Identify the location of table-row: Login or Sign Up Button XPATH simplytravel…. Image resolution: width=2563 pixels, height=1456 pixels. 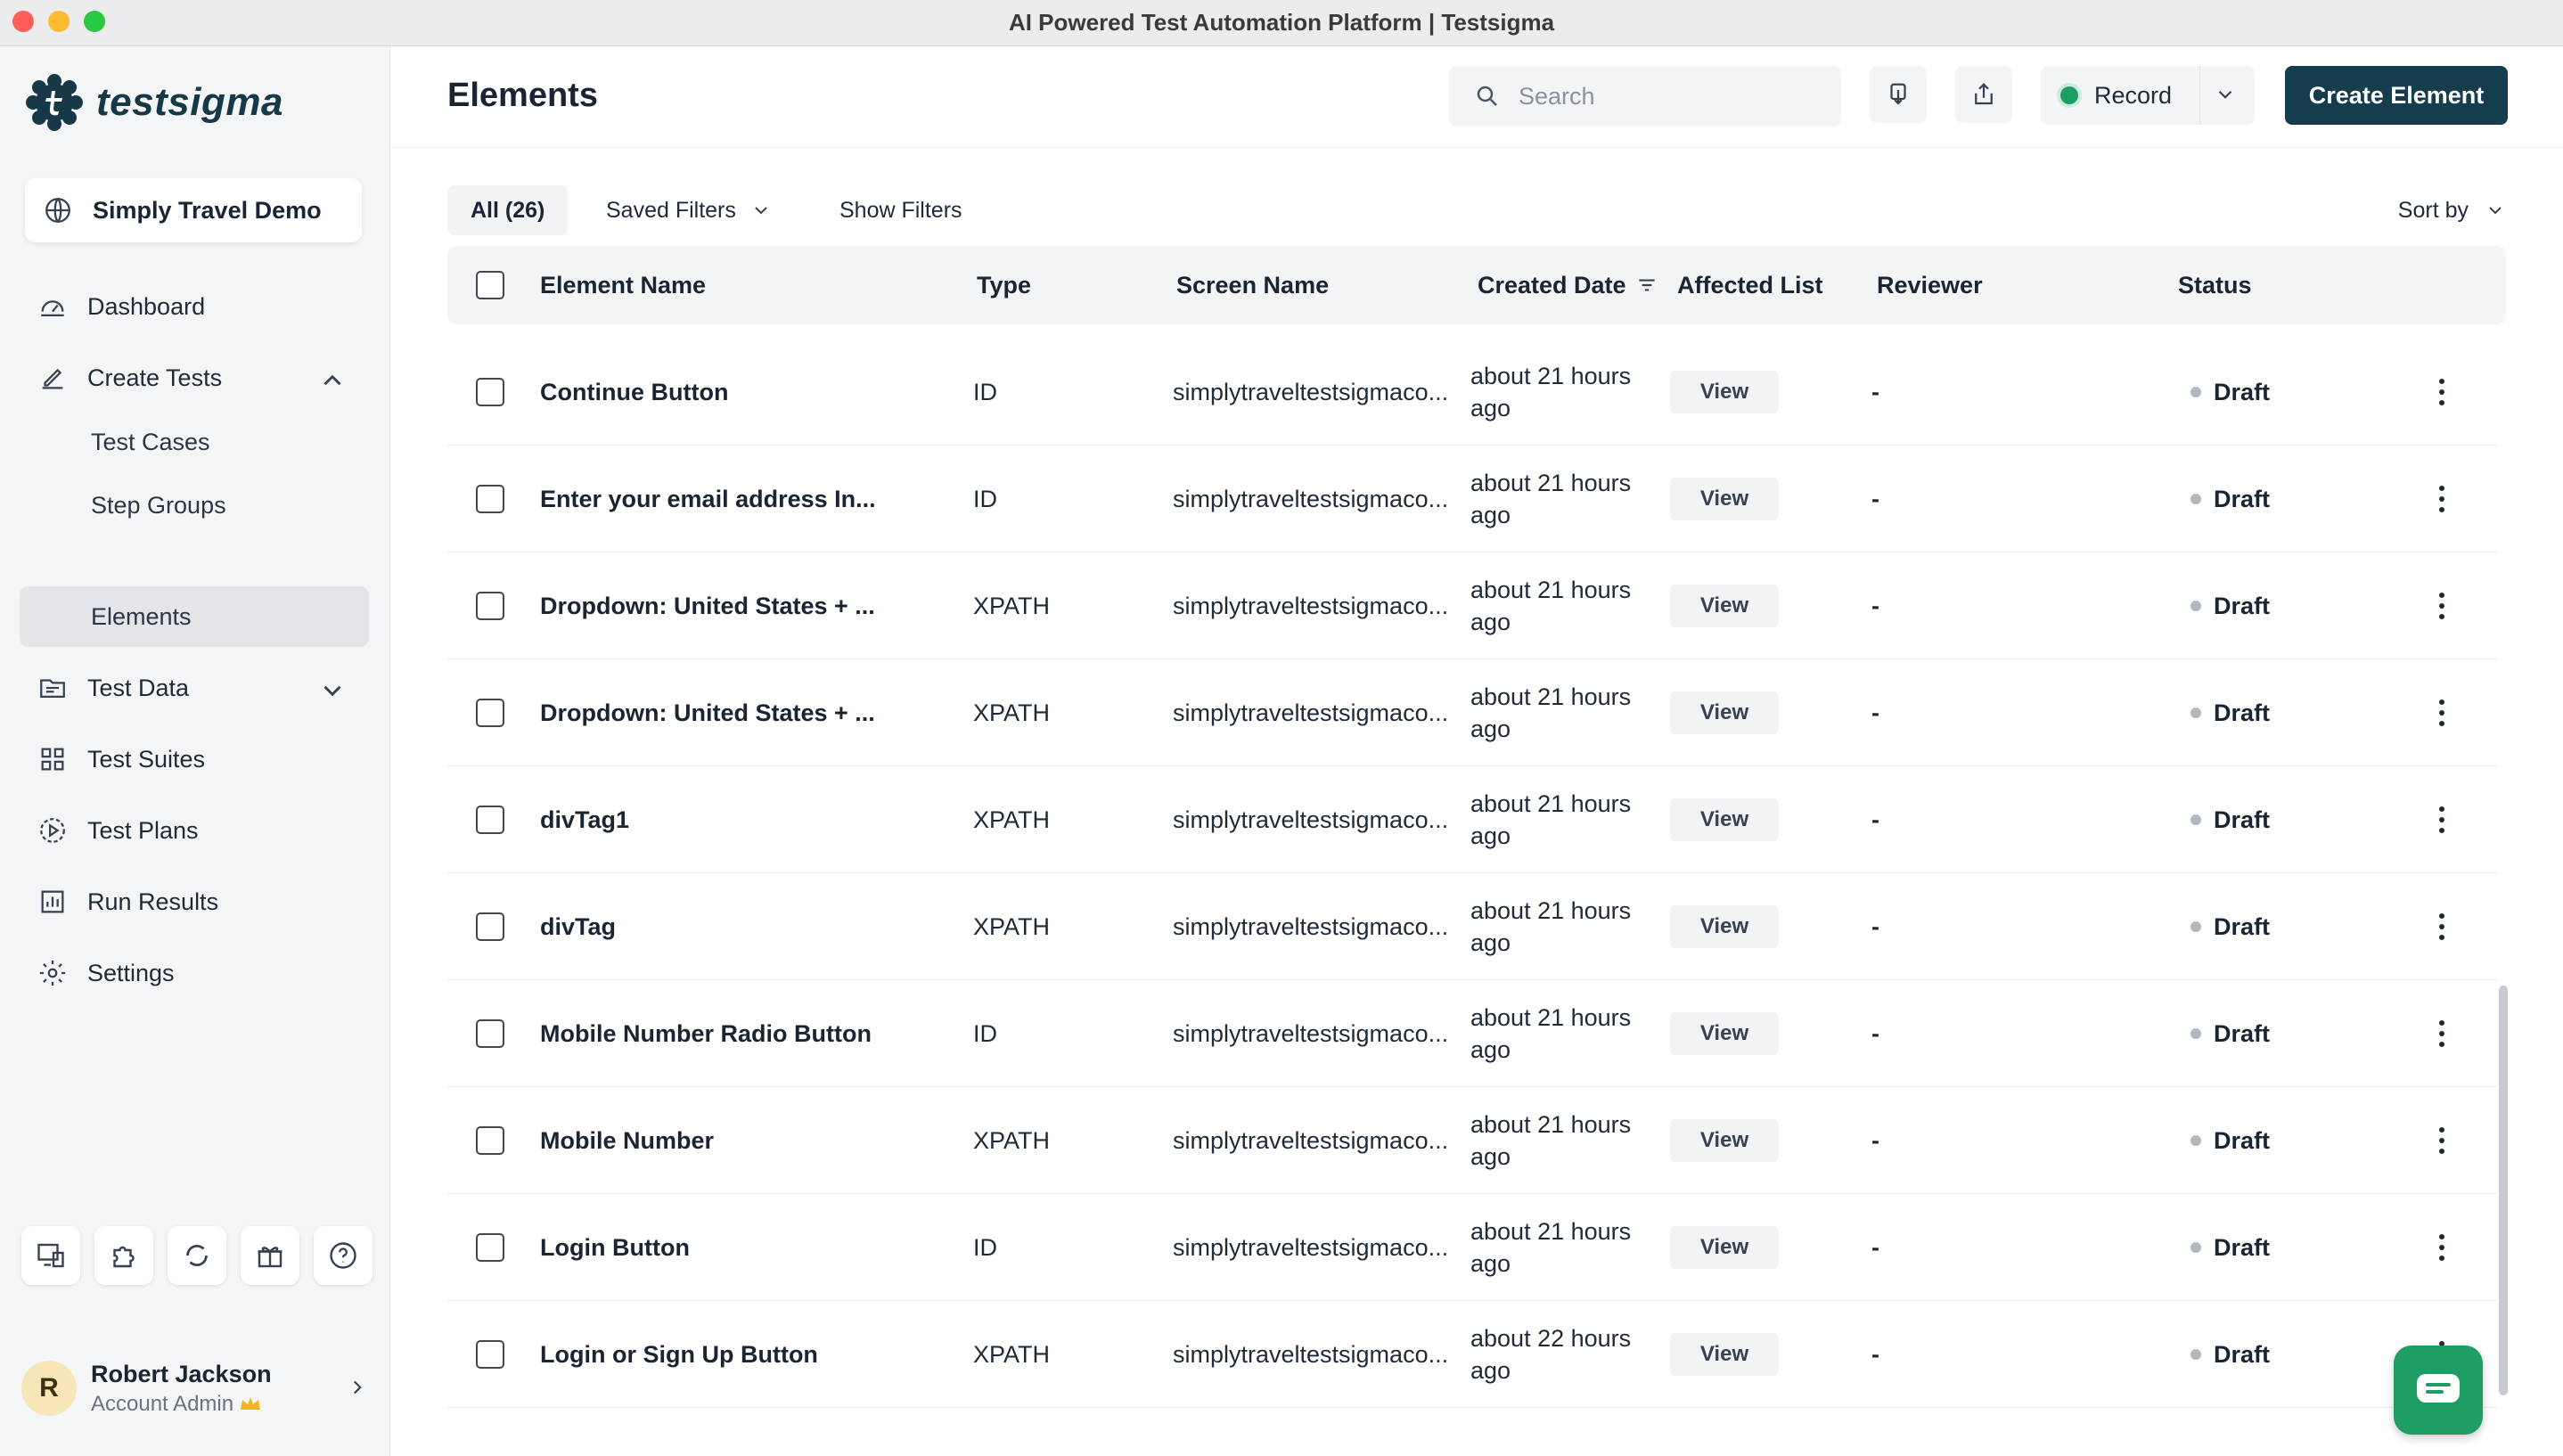
(1472, 1354).